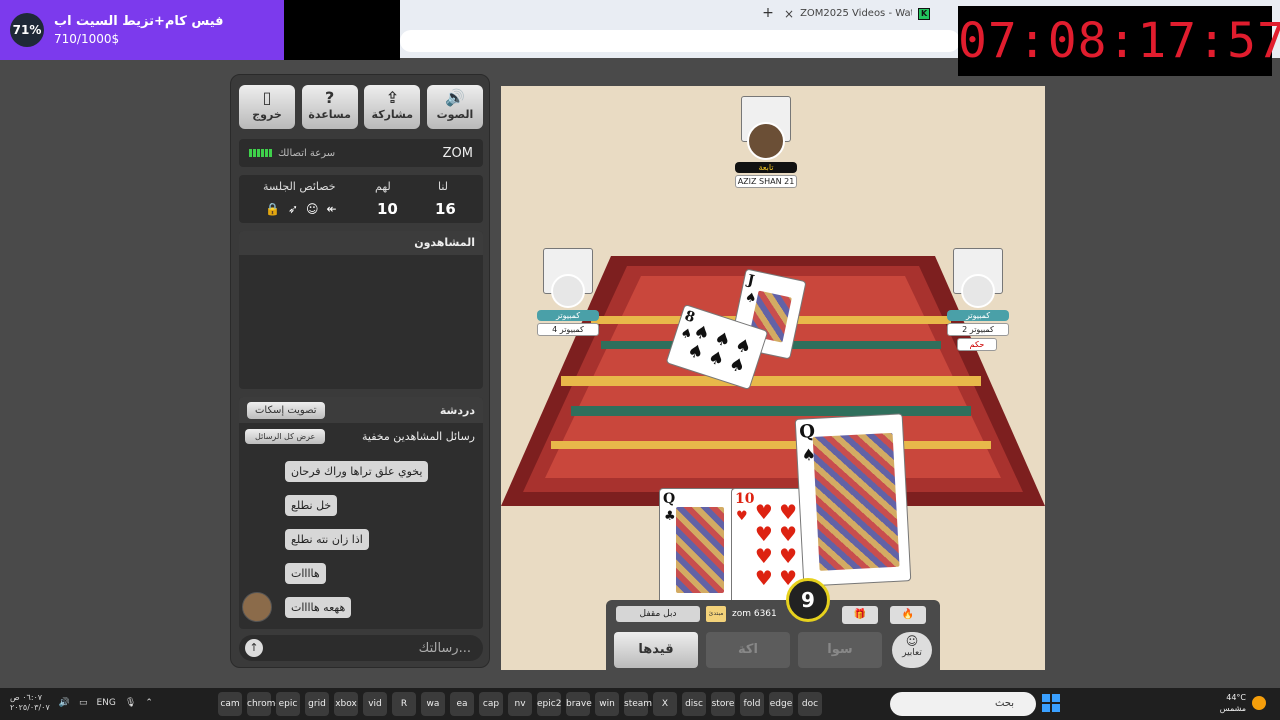 This screenshot has height=720, width=1280. What do you see at coordinates (299, 186) in the screenshot?
I see `session-props-label: خصائص الجلسة` at bounding box center [299, 186].